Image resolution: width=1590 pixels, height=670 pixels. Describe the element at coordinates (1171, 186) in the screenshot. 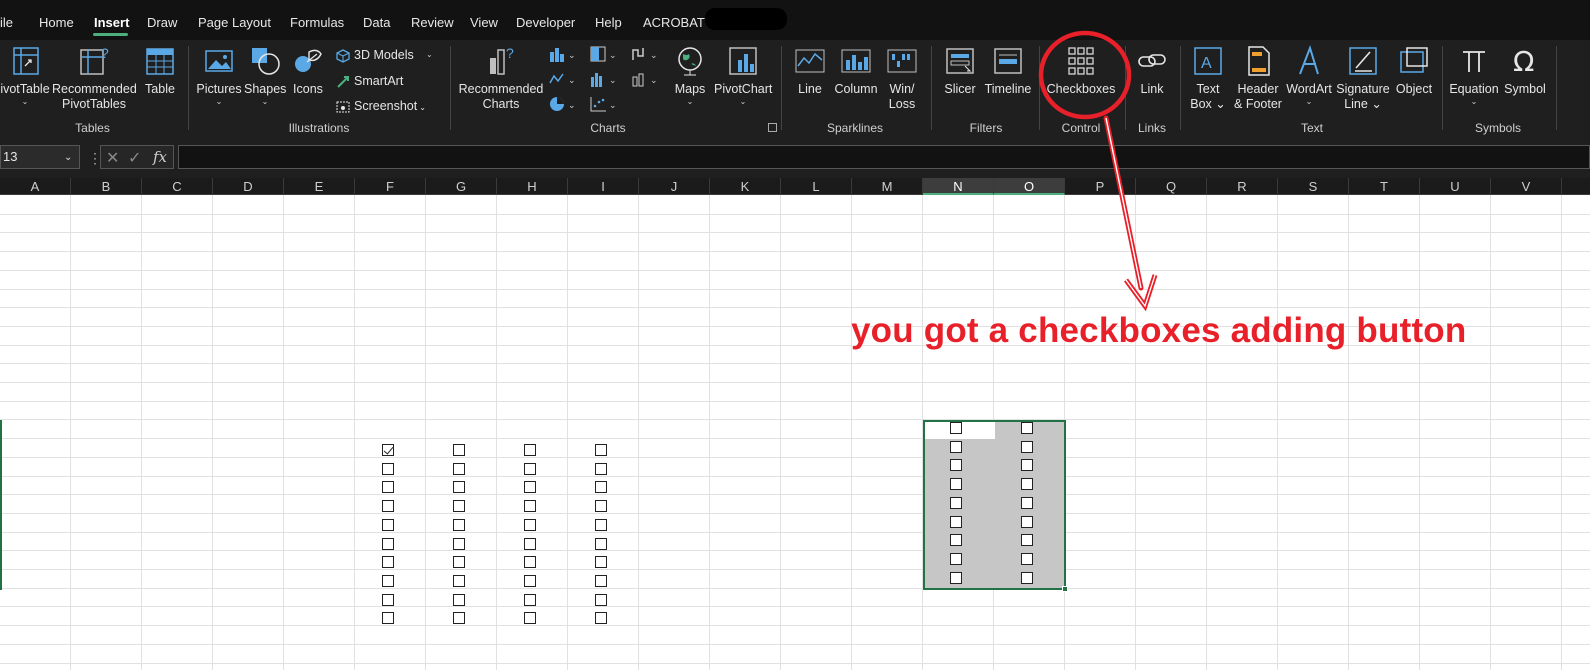

I see `column-header-q: Q` at that location.